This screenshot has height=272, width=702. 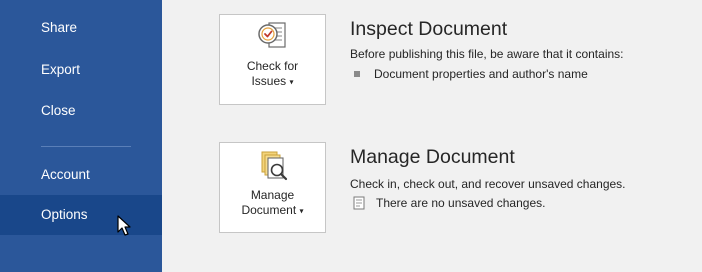 What do you see at coordinates (481, 74) in the screenshot?
I see `inspect-bullet-text: Document properties and author's name` at bounding box center [481, 74].